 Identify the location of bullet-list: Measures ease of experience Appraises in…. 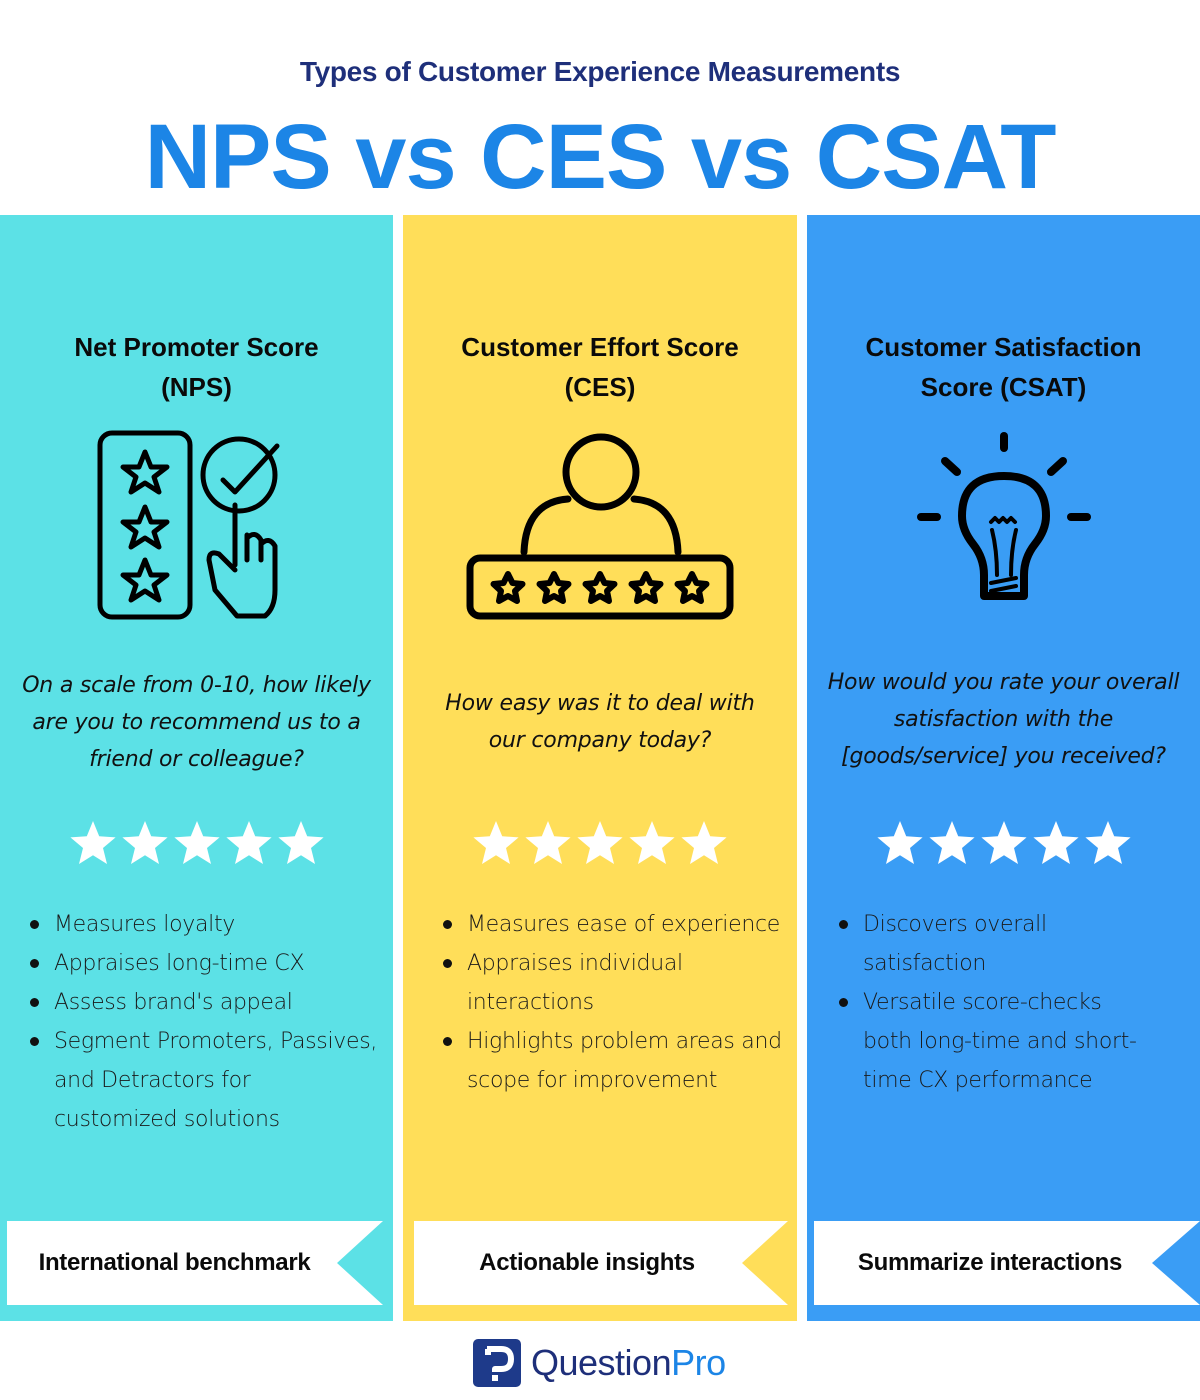
(616, 1002).